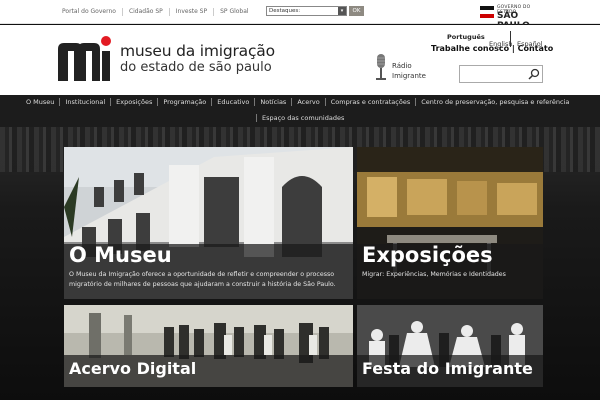  I want to click on card-festa-do-imigrante: Festa do Imigrante, so click(450, 346).